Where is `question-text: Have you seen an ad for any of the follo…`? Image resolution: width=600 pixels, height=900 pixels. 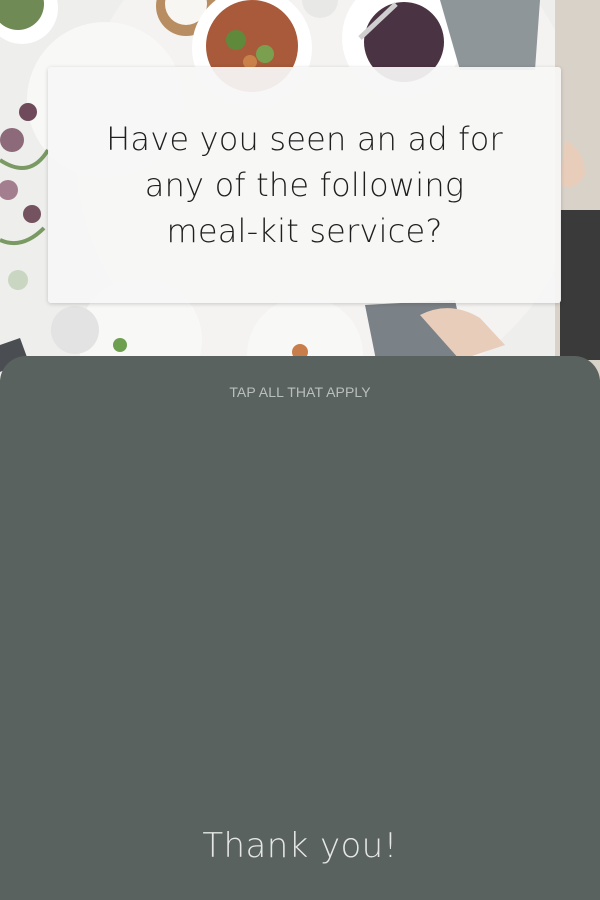
question-text: Have you seen an ad for any of the follo… is located at coordinates (304, 185).